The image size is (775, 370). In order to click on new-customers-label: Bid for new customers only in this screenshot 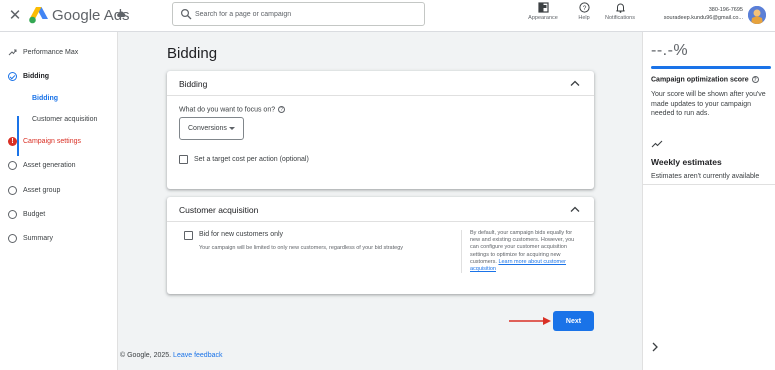, I will do `click(241, 234)`.